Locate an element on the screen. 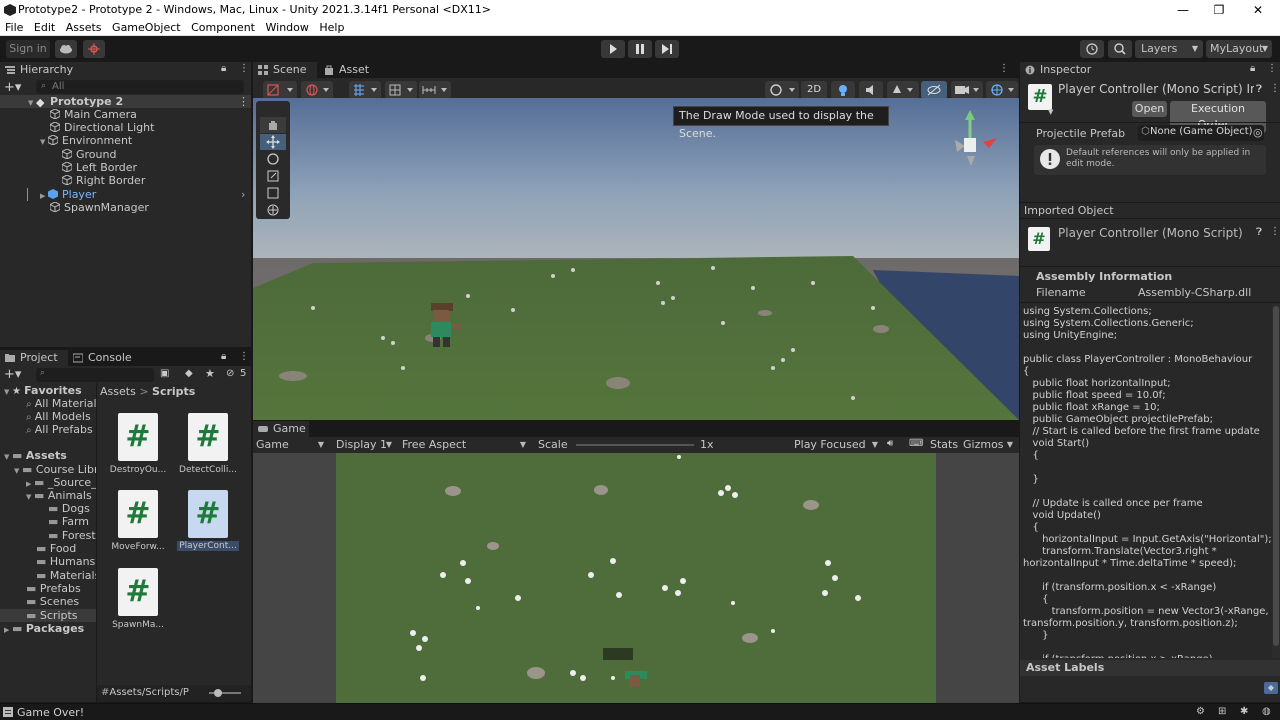 Image resolution: width=1280 pixels, height=720 pixels. status-message: Game Over! is located at coordinates (50, 712).